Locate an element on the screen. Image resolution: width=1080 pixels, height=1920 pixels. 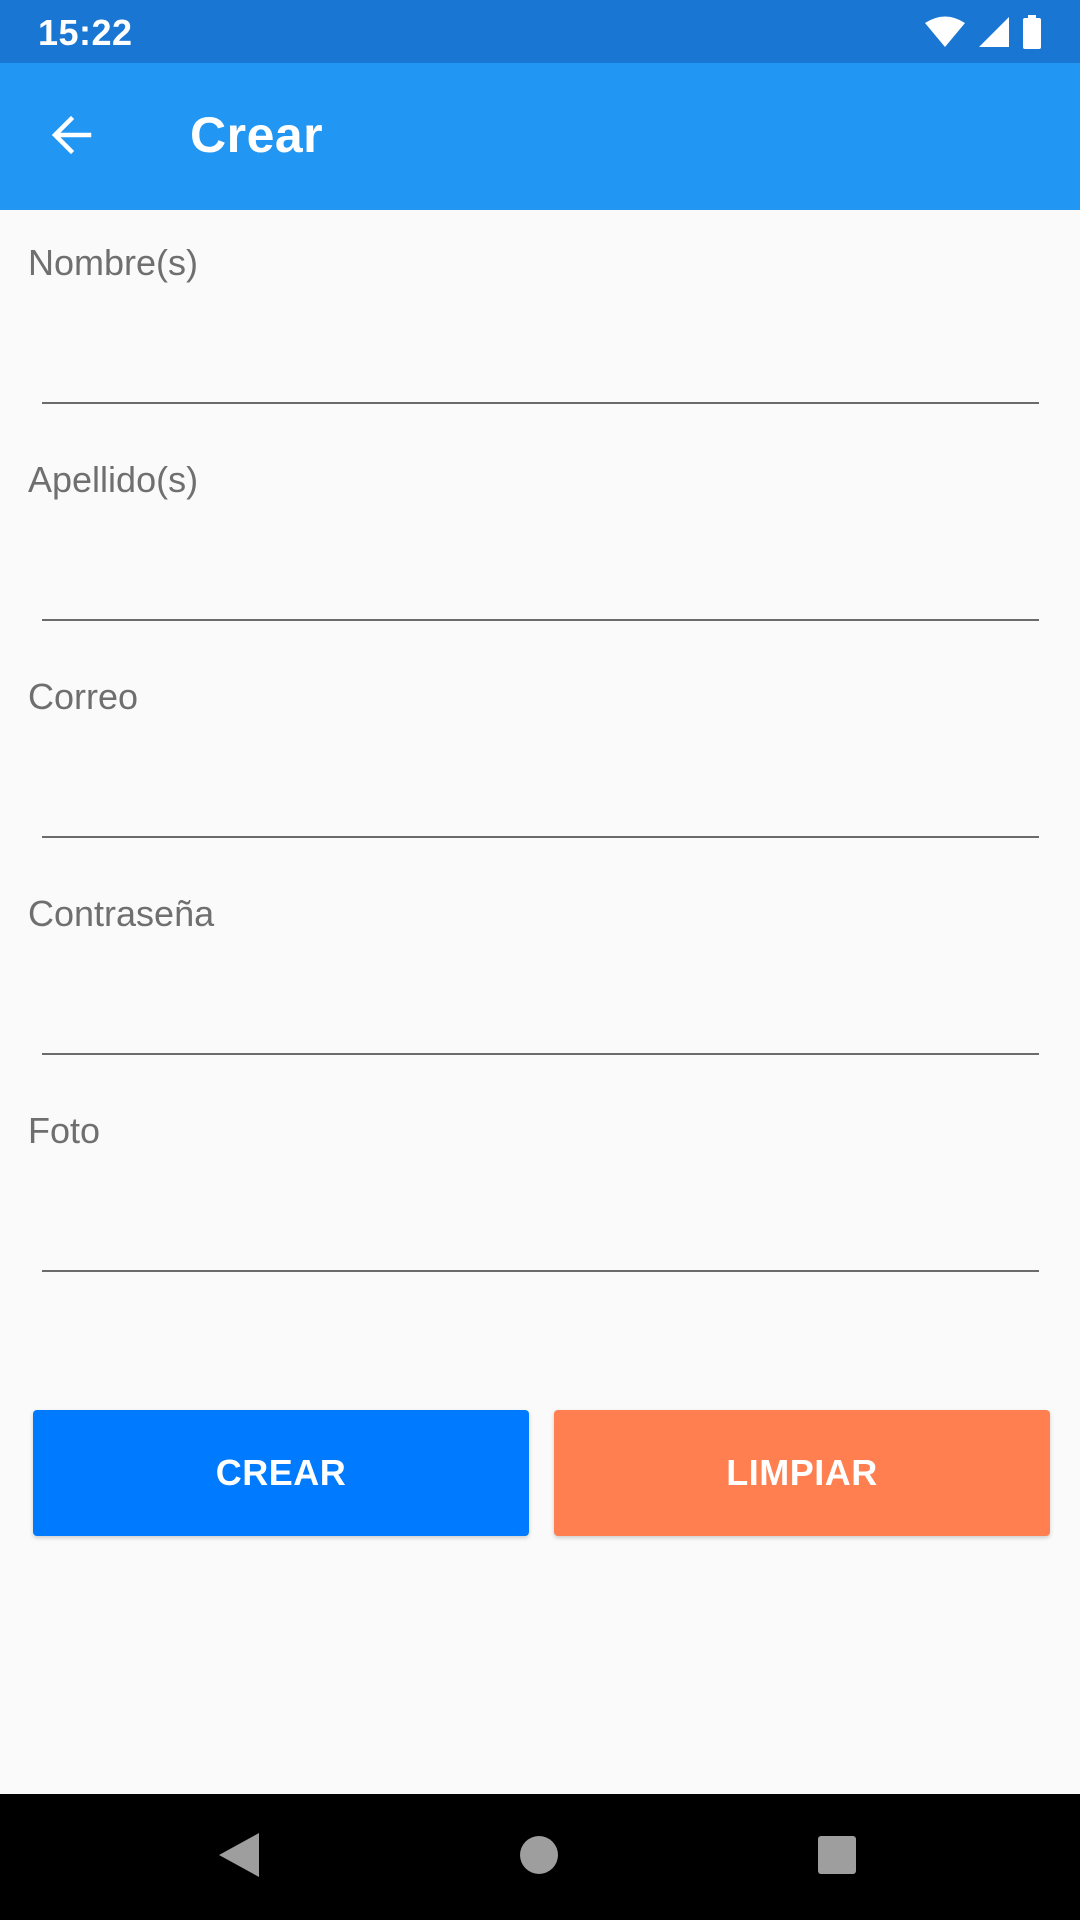
email-field: Correo is located at coordinates (540, 752).